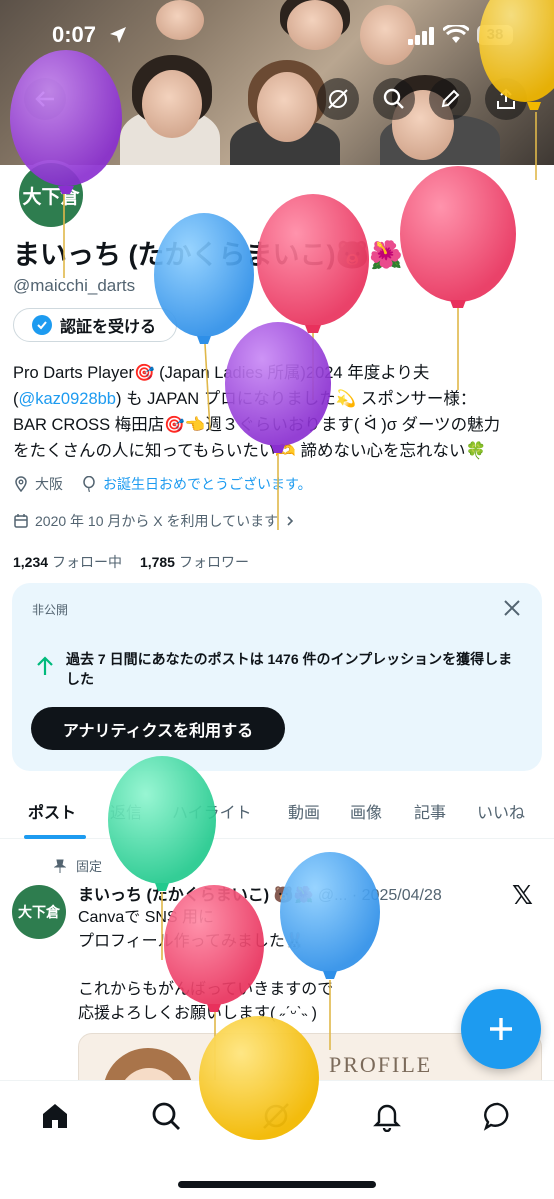 This screenshot has height=1199, width=554. Describe the element at coordinates (401, 895) in the screenshot. I see `post-date: 2025/04/28` at that location.